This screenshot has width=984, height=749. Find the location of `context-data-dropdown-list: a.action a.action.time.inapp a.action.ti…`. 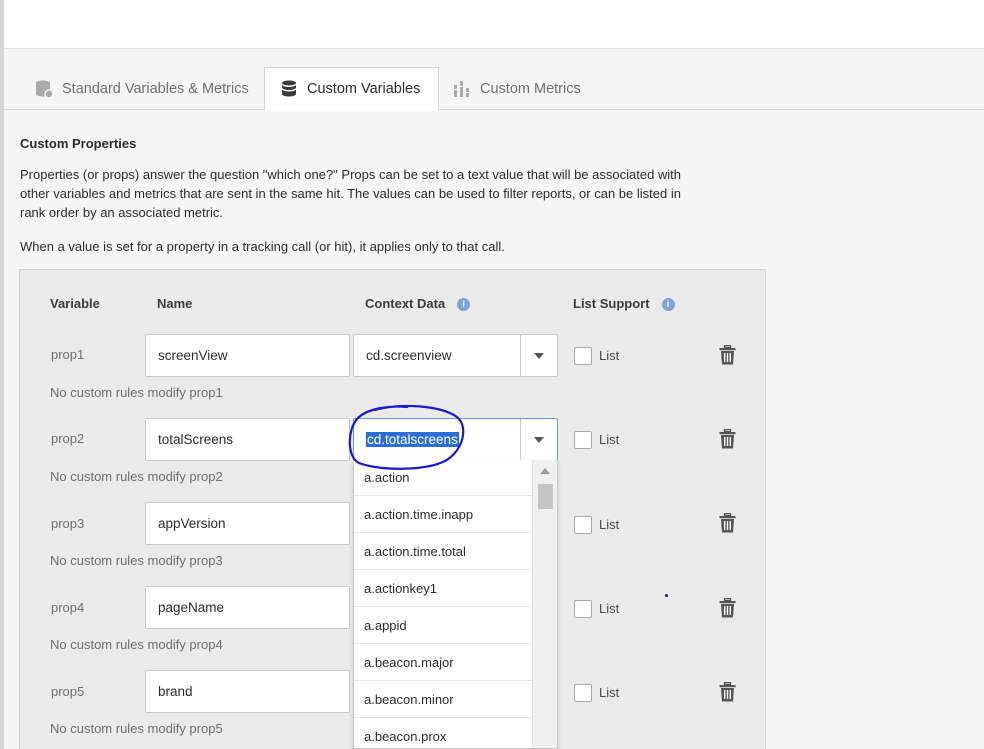

context-data-dropdown-list: a.action a.action.time.inapp a.action.ti… is located at coordinates (455, 604).